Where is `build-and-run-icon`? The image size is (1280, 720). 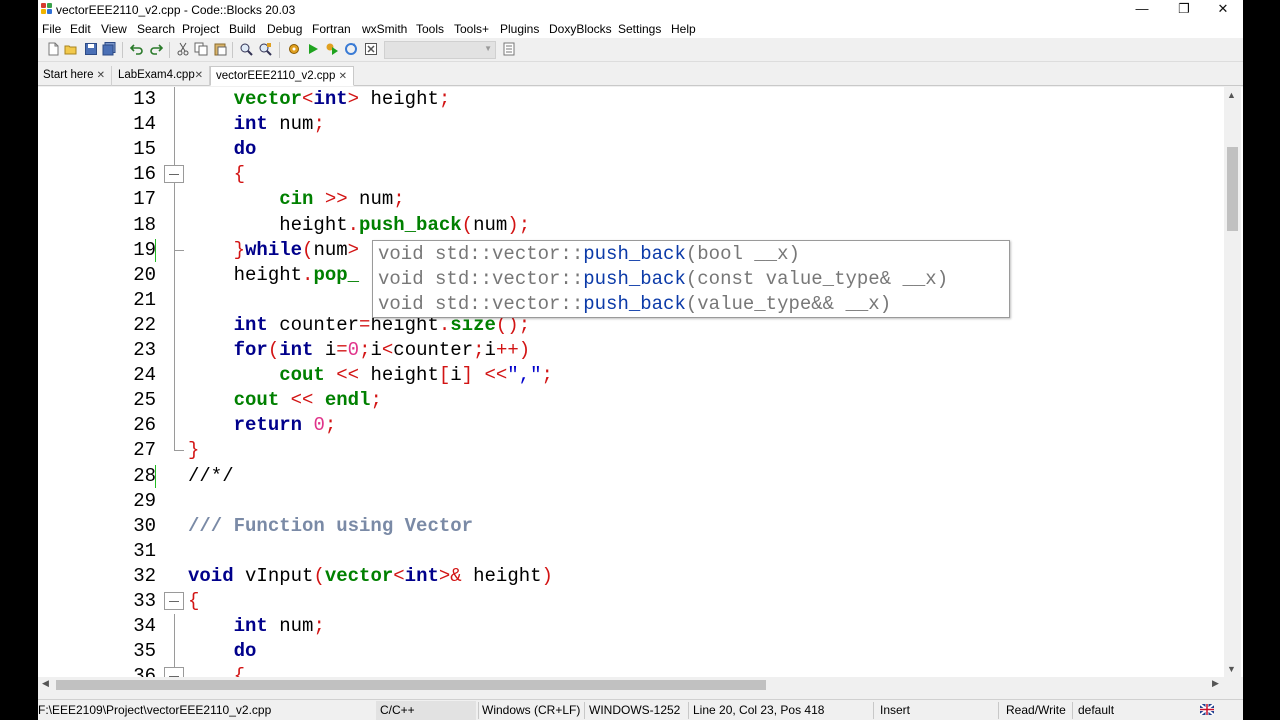
build-and-run-icon is located at coordinates (332, 49).